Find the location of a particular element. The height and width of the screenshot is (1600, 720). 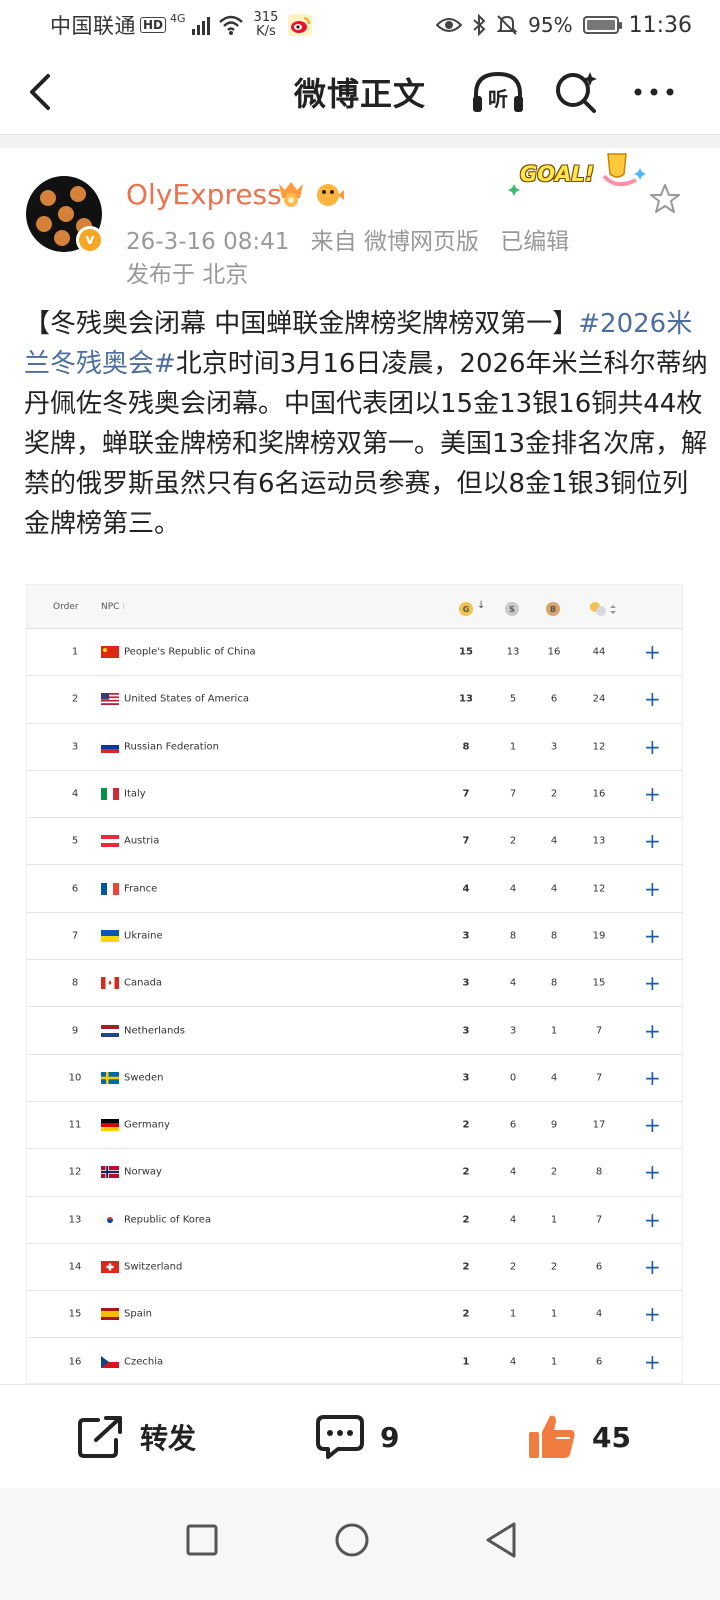

bronze-count: 9 is located at coordinates (554, 1125).